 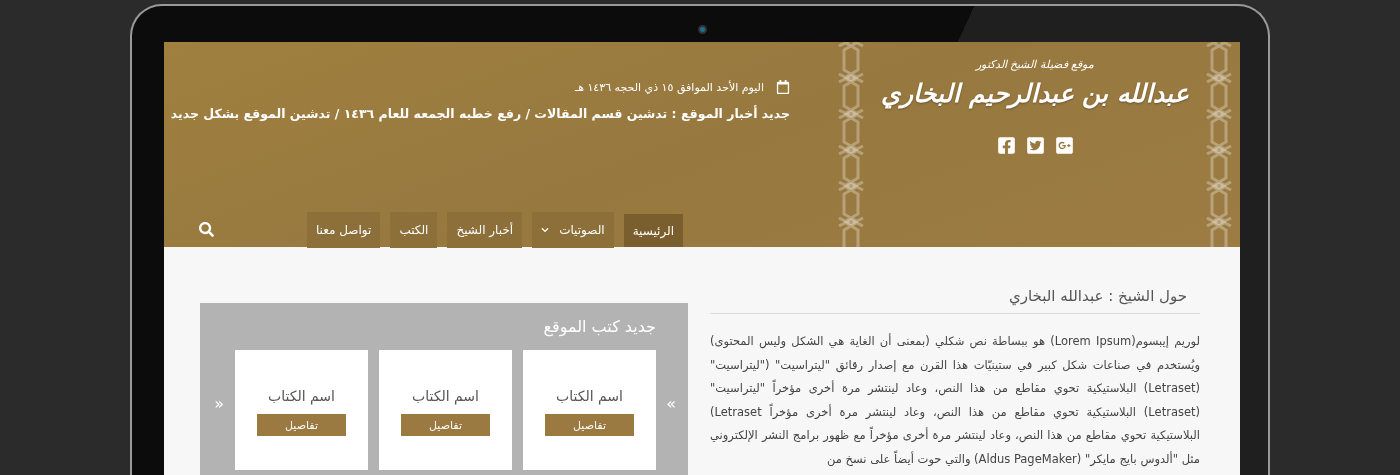 I want to click on calendar-icon, so click(x=783, y=87).